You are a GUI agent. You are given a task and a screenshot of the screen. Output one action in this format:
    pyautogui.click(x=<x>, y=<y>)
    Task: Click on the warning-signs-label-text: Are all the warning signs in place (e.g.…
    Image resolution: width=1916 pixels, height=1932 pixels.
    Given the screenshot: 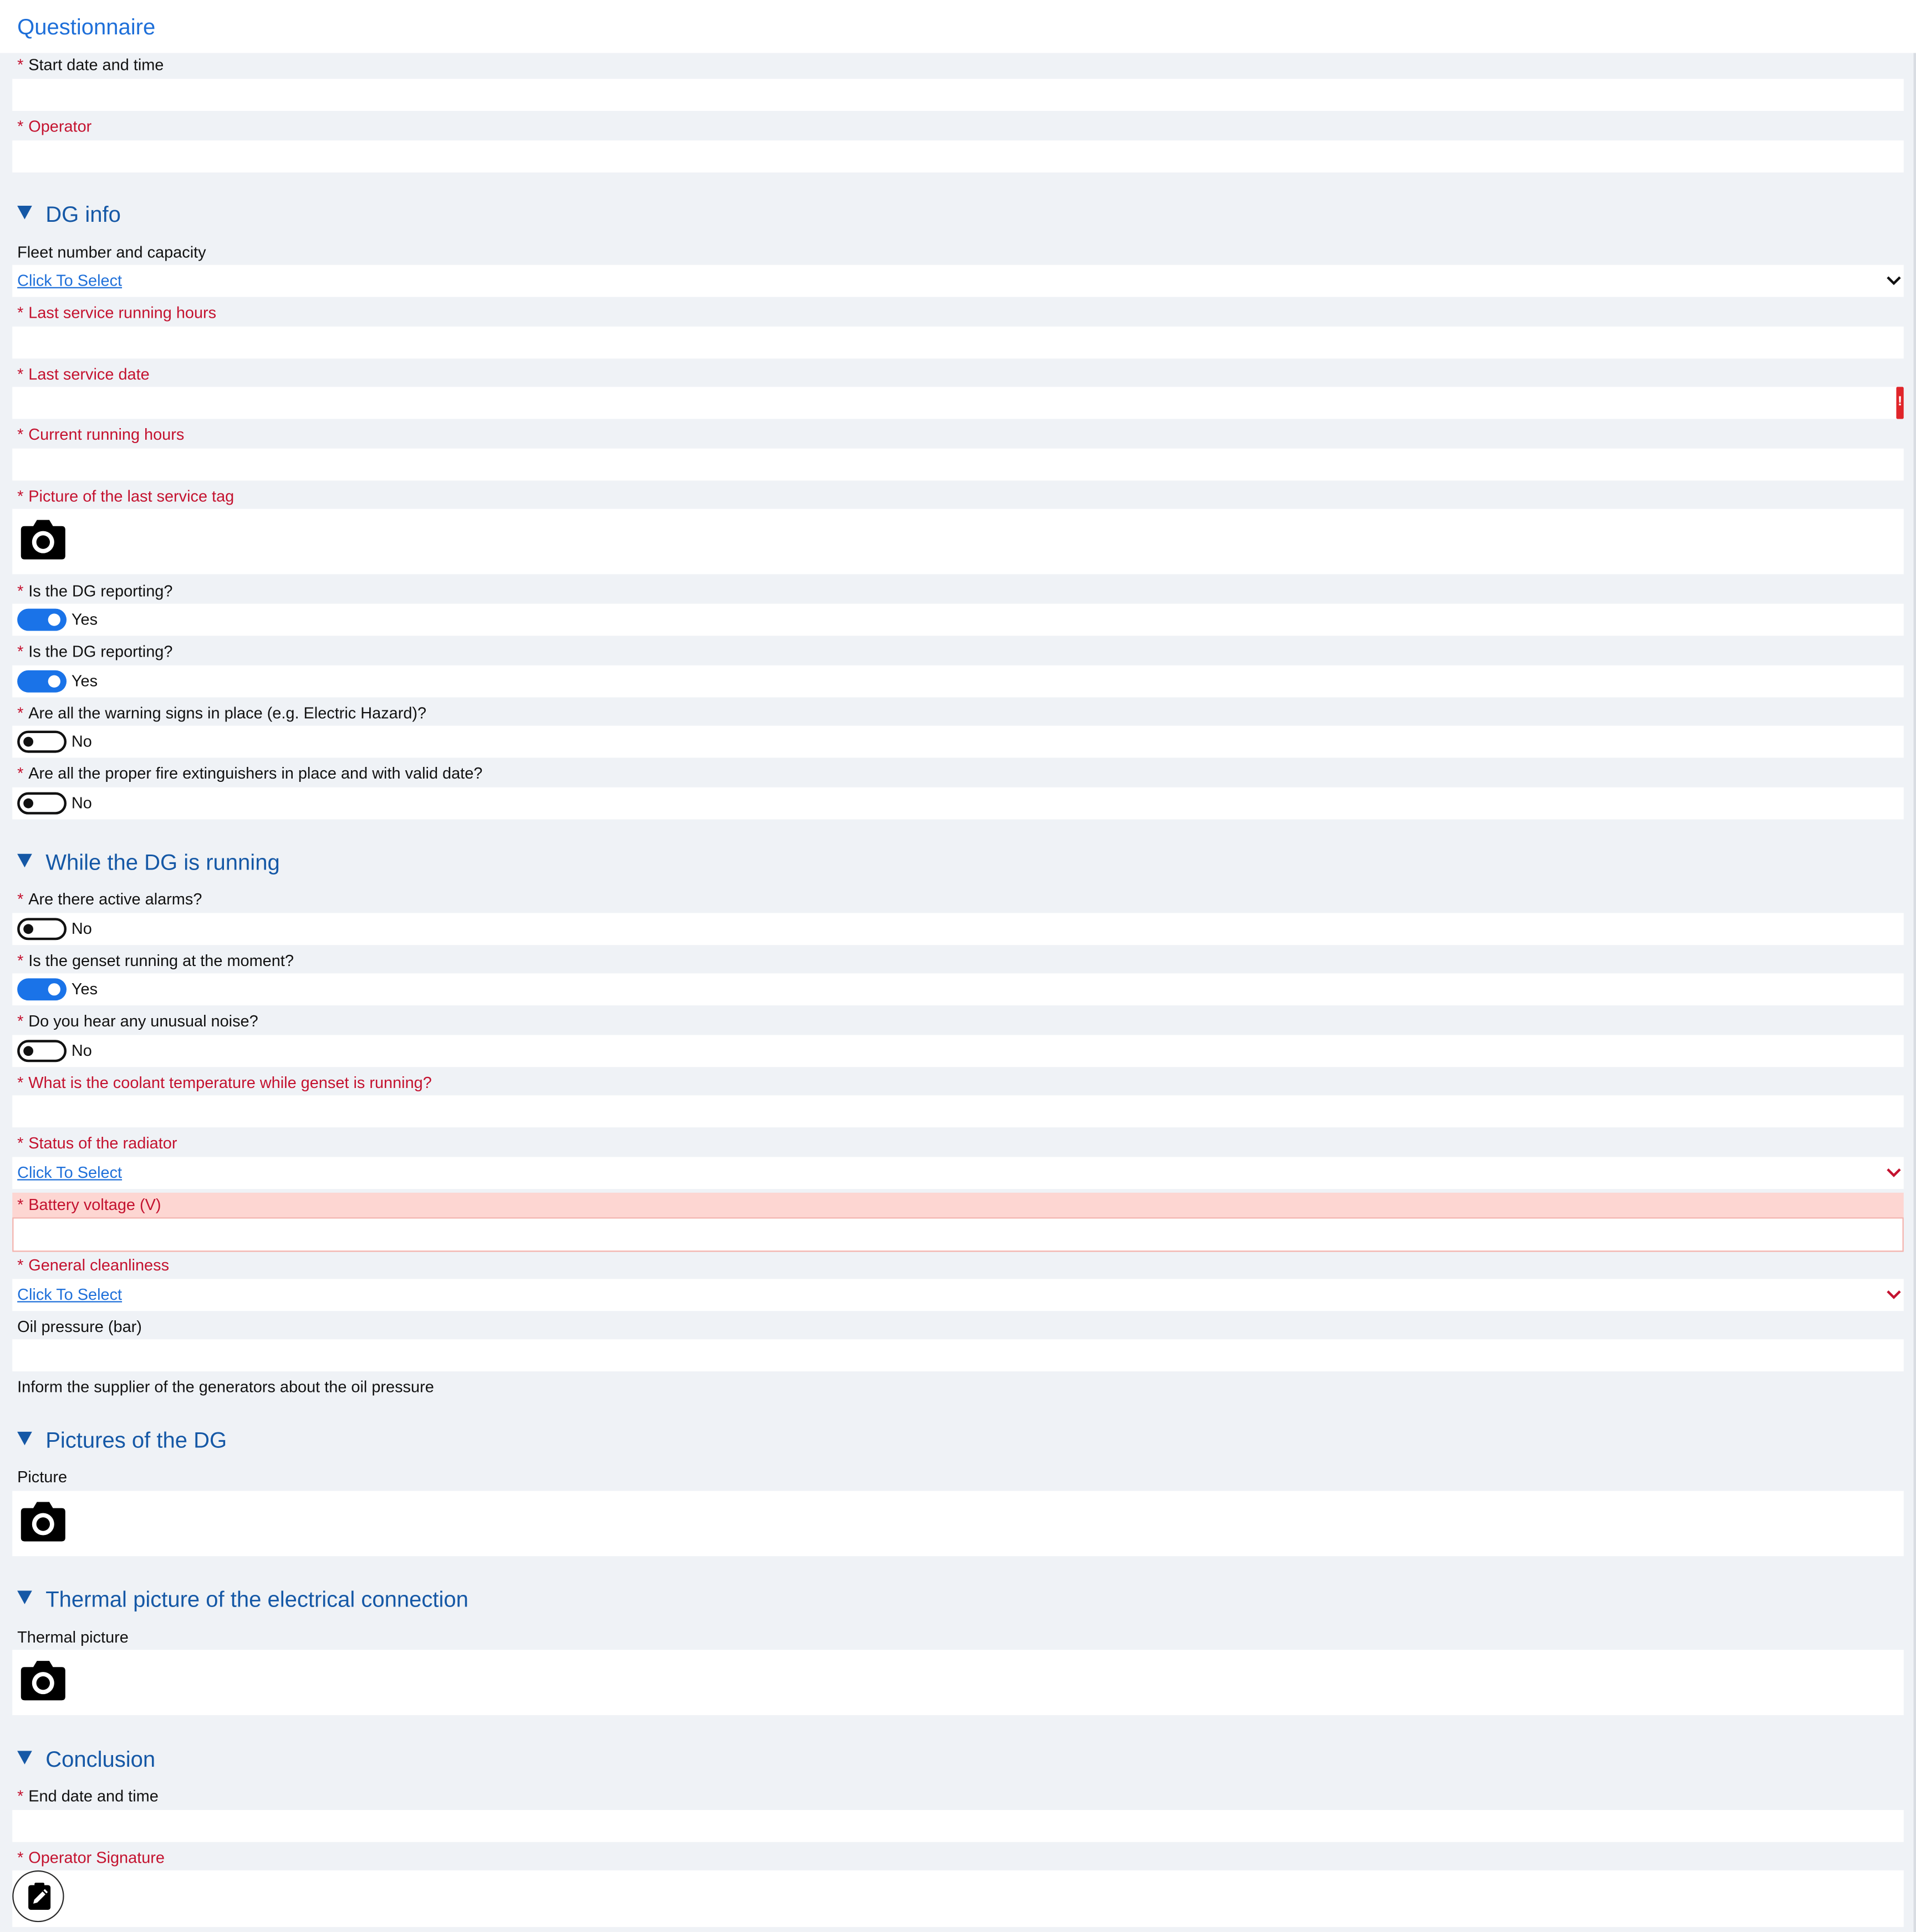 What is the action you would take?
    pyautogui.click(x=227, y=713)
    